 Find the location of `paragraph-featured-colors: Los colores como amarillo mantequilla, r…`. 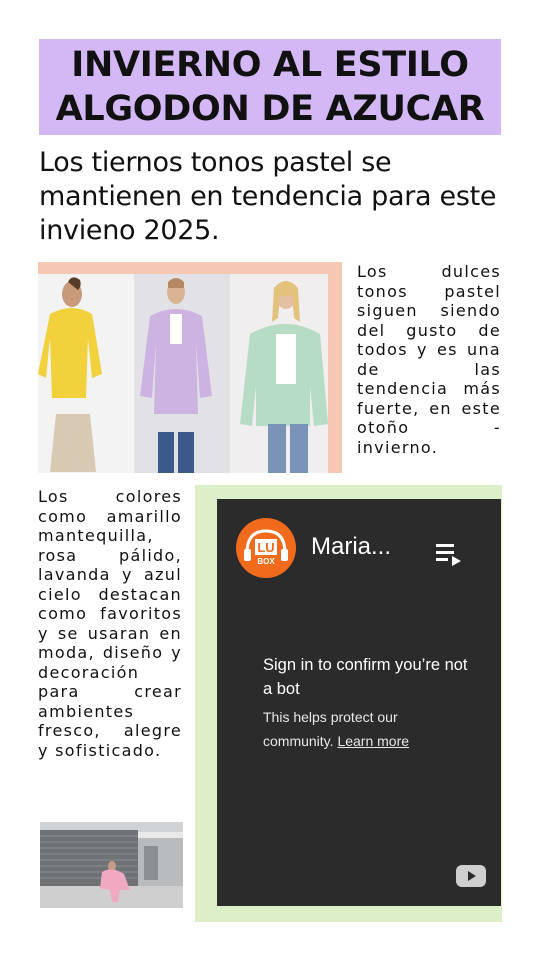

paragraph-featured-colors: Los colores como amarillo mantequilla, r… is located at coordinates (110, 623).